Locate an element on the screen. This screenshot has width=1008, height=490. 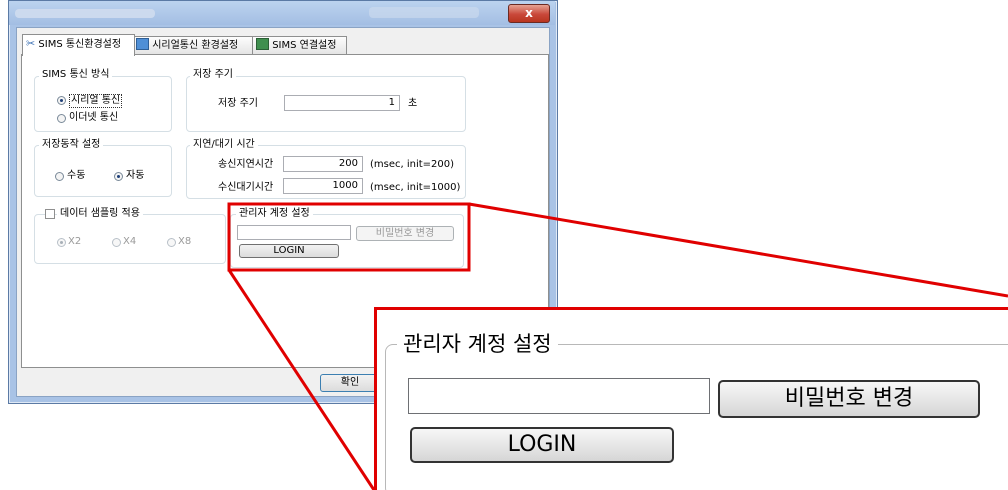
callout-line-left is located at coordinates (301, 379).